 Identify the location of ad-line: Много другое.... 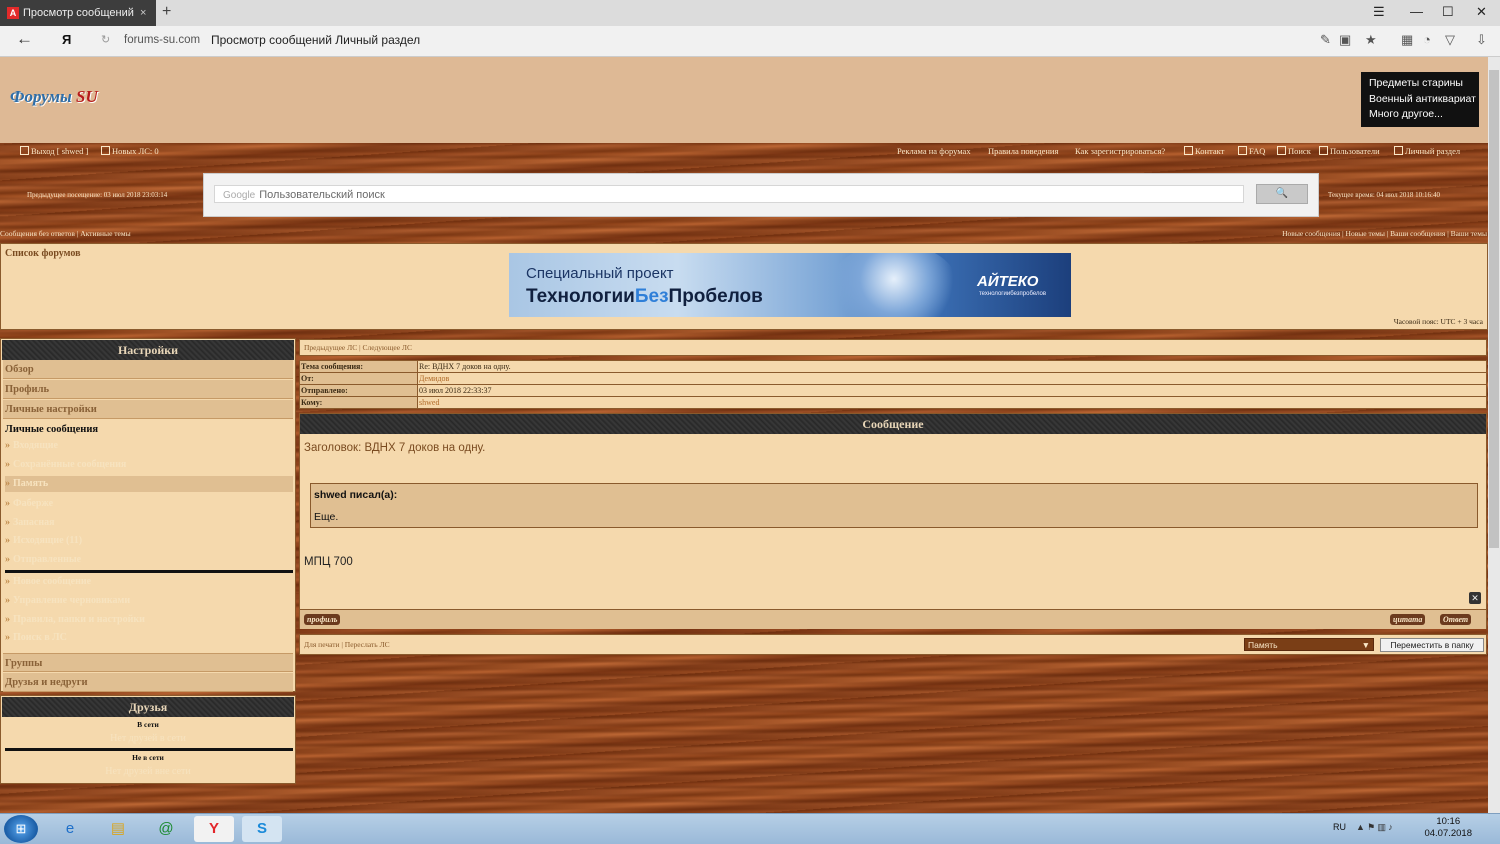
(1406, 114).